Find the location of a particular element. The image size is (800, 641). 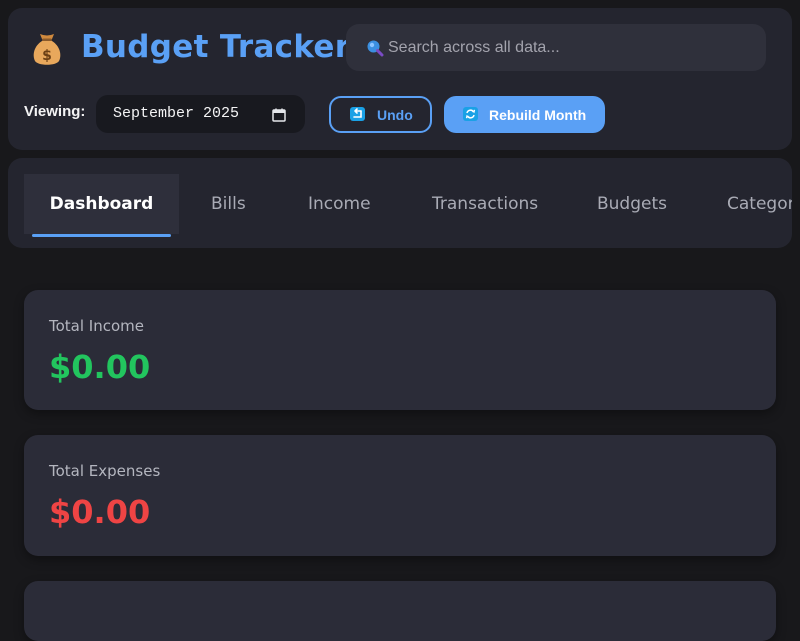

undo-icon is located at coordinates (357, 114).